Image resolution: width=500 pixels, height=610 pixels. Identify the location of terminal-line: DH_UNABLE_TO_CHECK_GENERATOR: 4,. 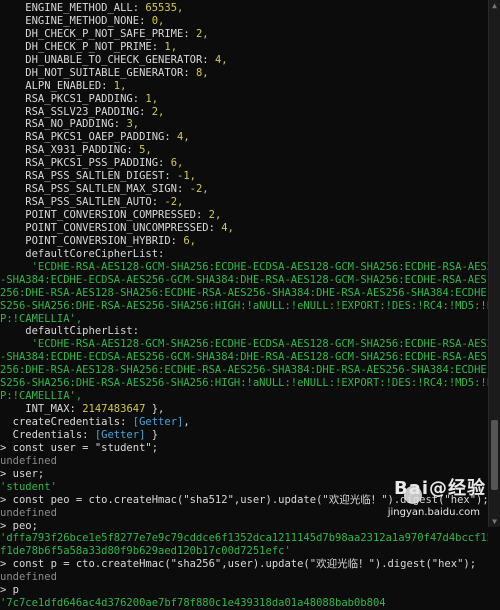
(114, 59).